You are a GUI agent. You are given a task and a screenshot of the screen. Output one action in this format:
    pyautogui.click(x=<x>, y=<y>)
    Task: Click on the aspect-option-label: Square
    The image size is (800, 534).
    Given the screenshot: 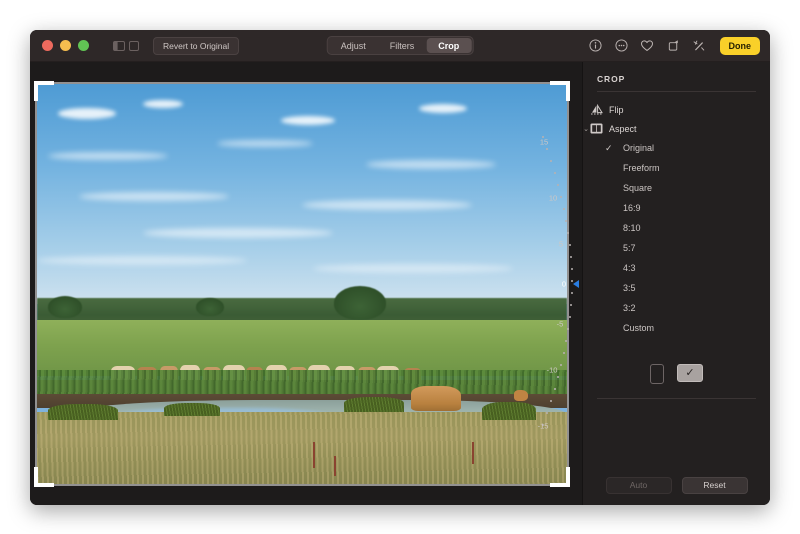 What is the action you would take?
    pyautogui.click(x=638, y=188)
    